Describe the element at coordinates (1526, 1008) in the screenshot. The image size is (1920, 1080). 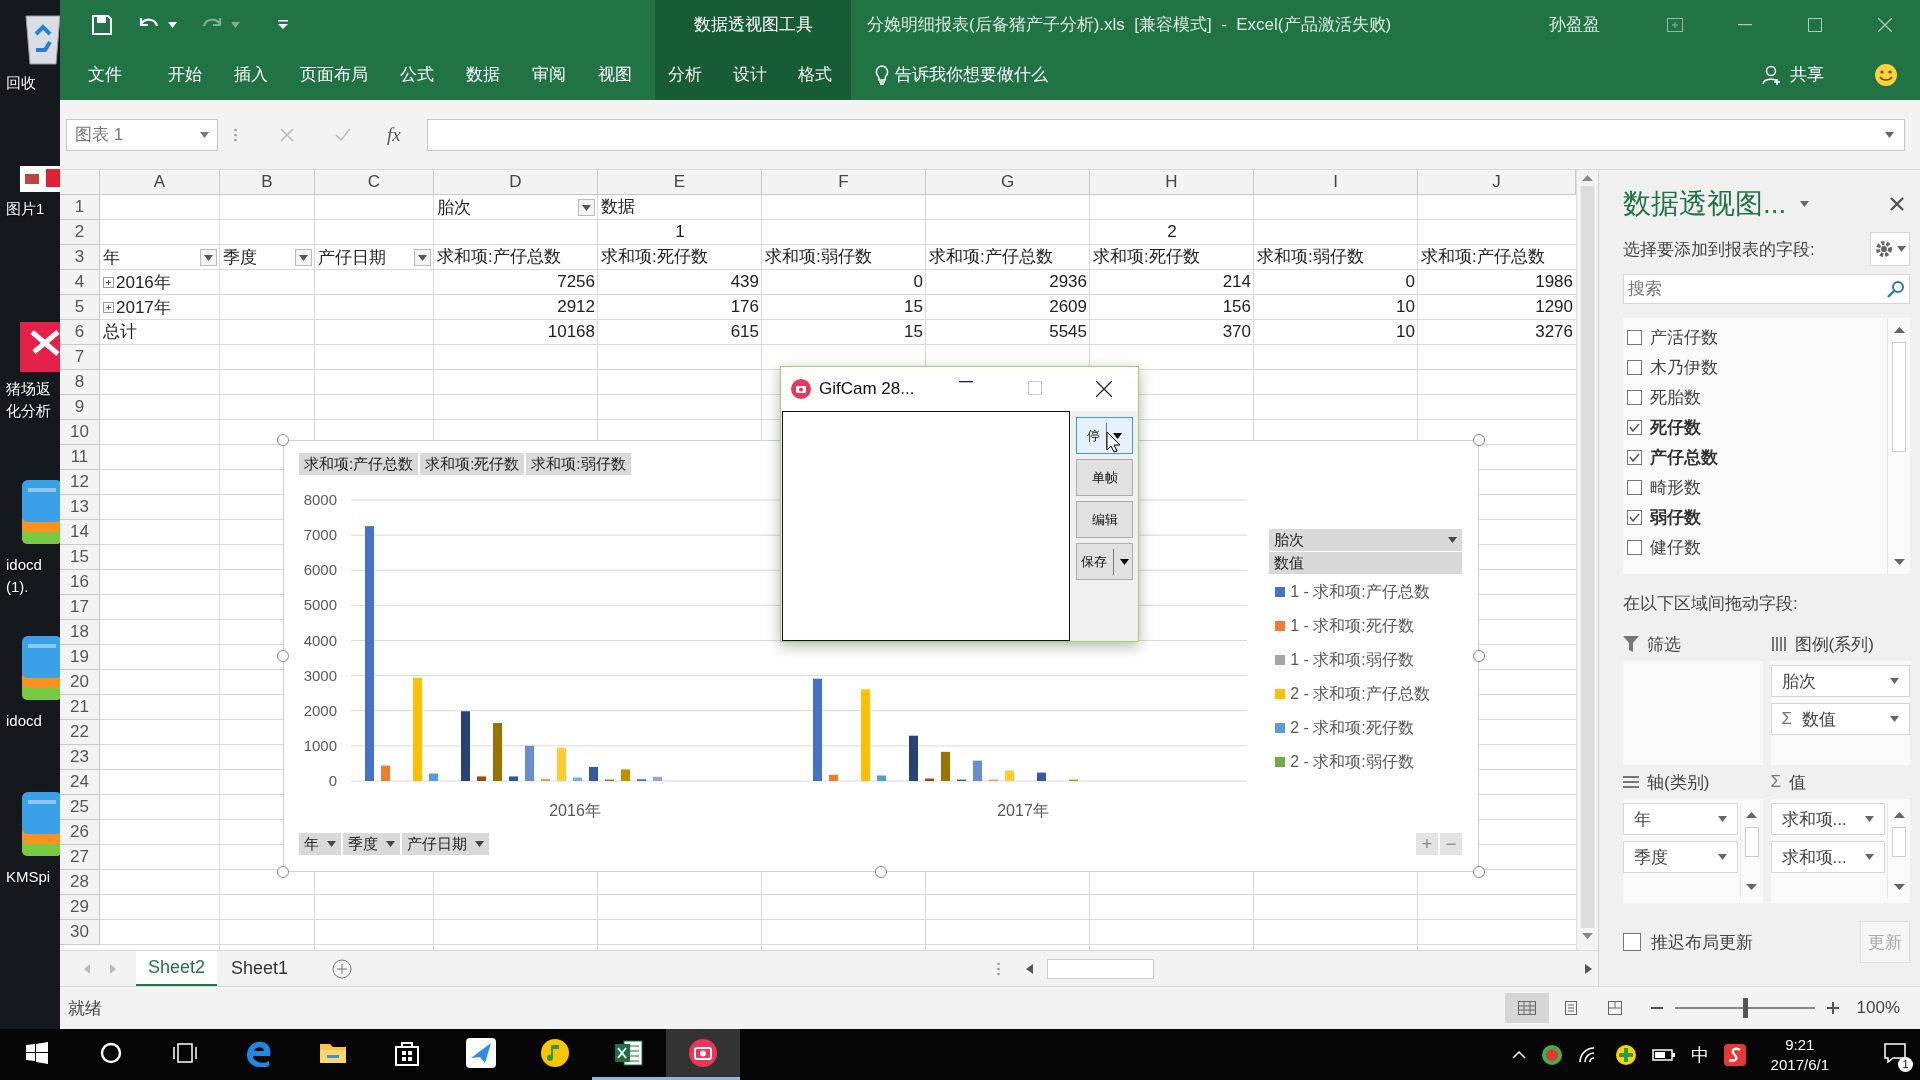
I see `view-button` at that location.